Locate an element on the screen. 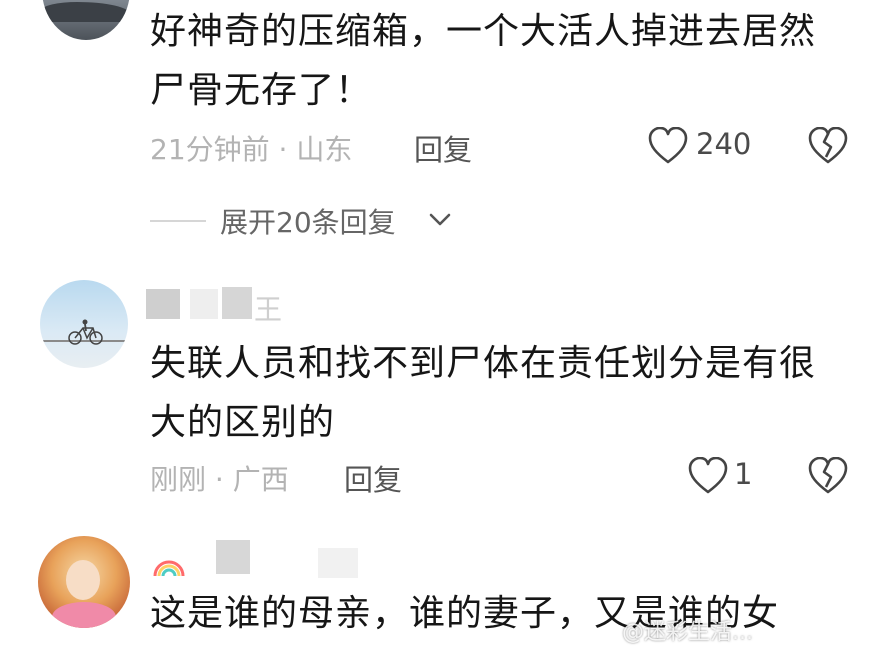  comment-text-line: 这是谁的母亲，谁的妻子，又是谁的女 is located at coordinates (465, 613).